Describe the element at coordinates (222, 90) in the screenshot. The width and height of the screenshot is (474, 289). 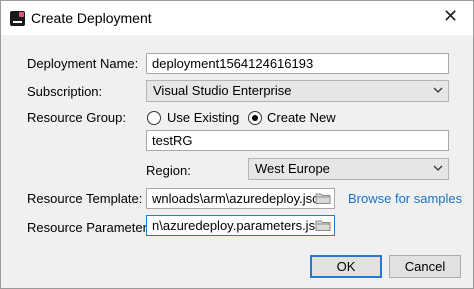
I see `subscription-value: Visual Studio Enterprise` at that location.